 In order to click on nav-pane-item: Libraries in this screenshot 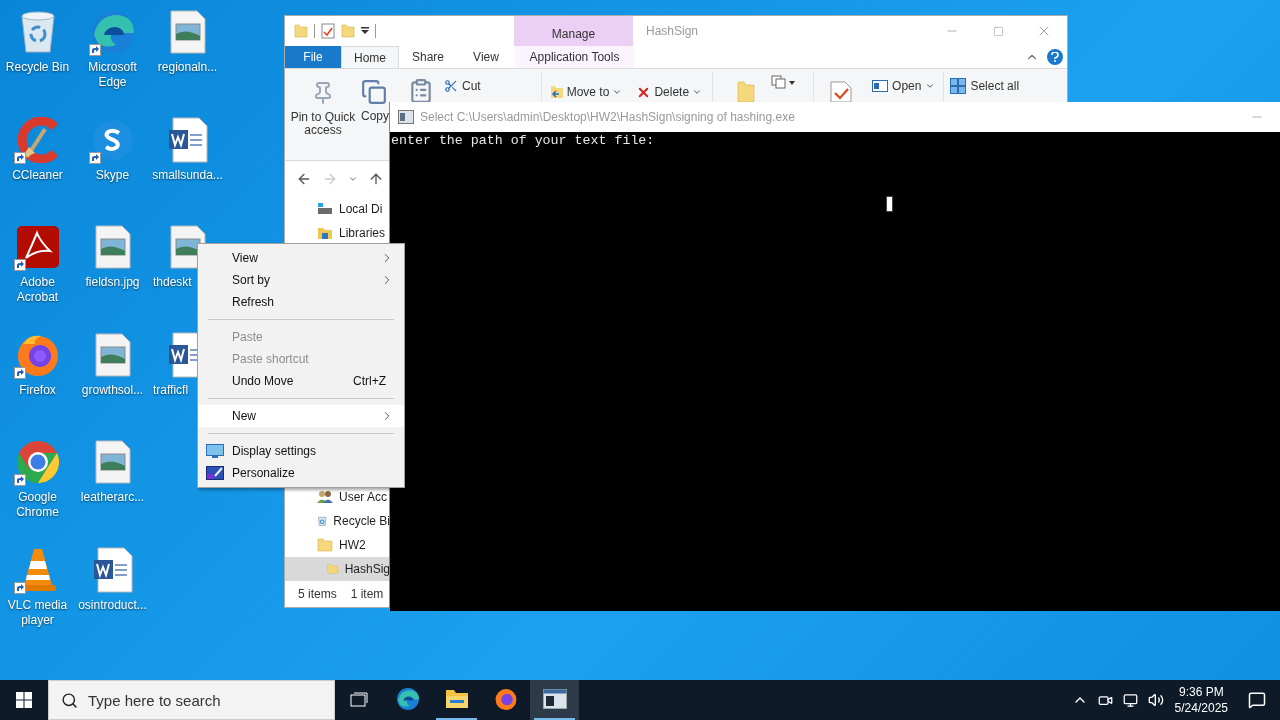, I will do `click(337, 233)`.